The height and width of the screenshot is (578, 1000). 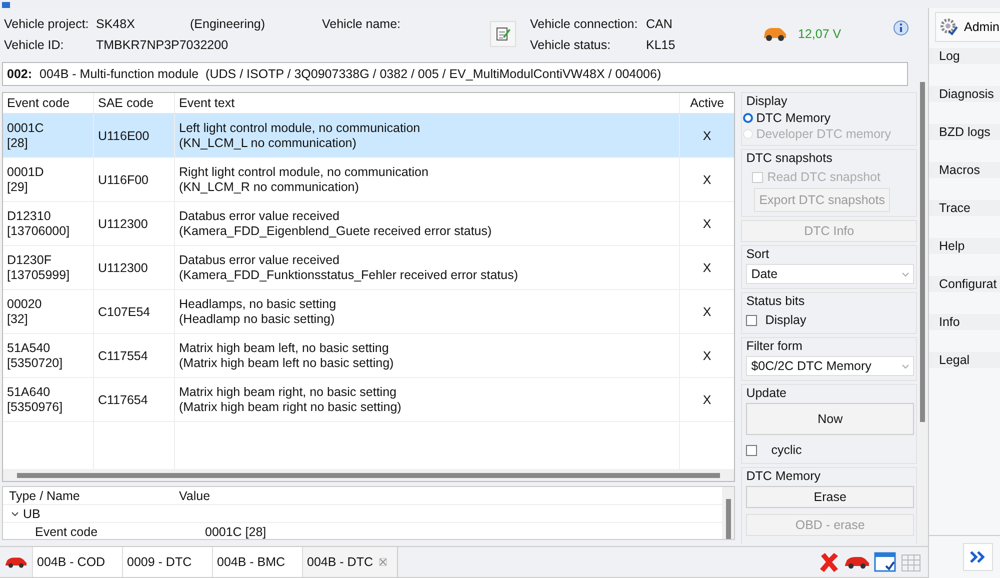 I want to click on column-header: Active, so click(x=707, y=103).